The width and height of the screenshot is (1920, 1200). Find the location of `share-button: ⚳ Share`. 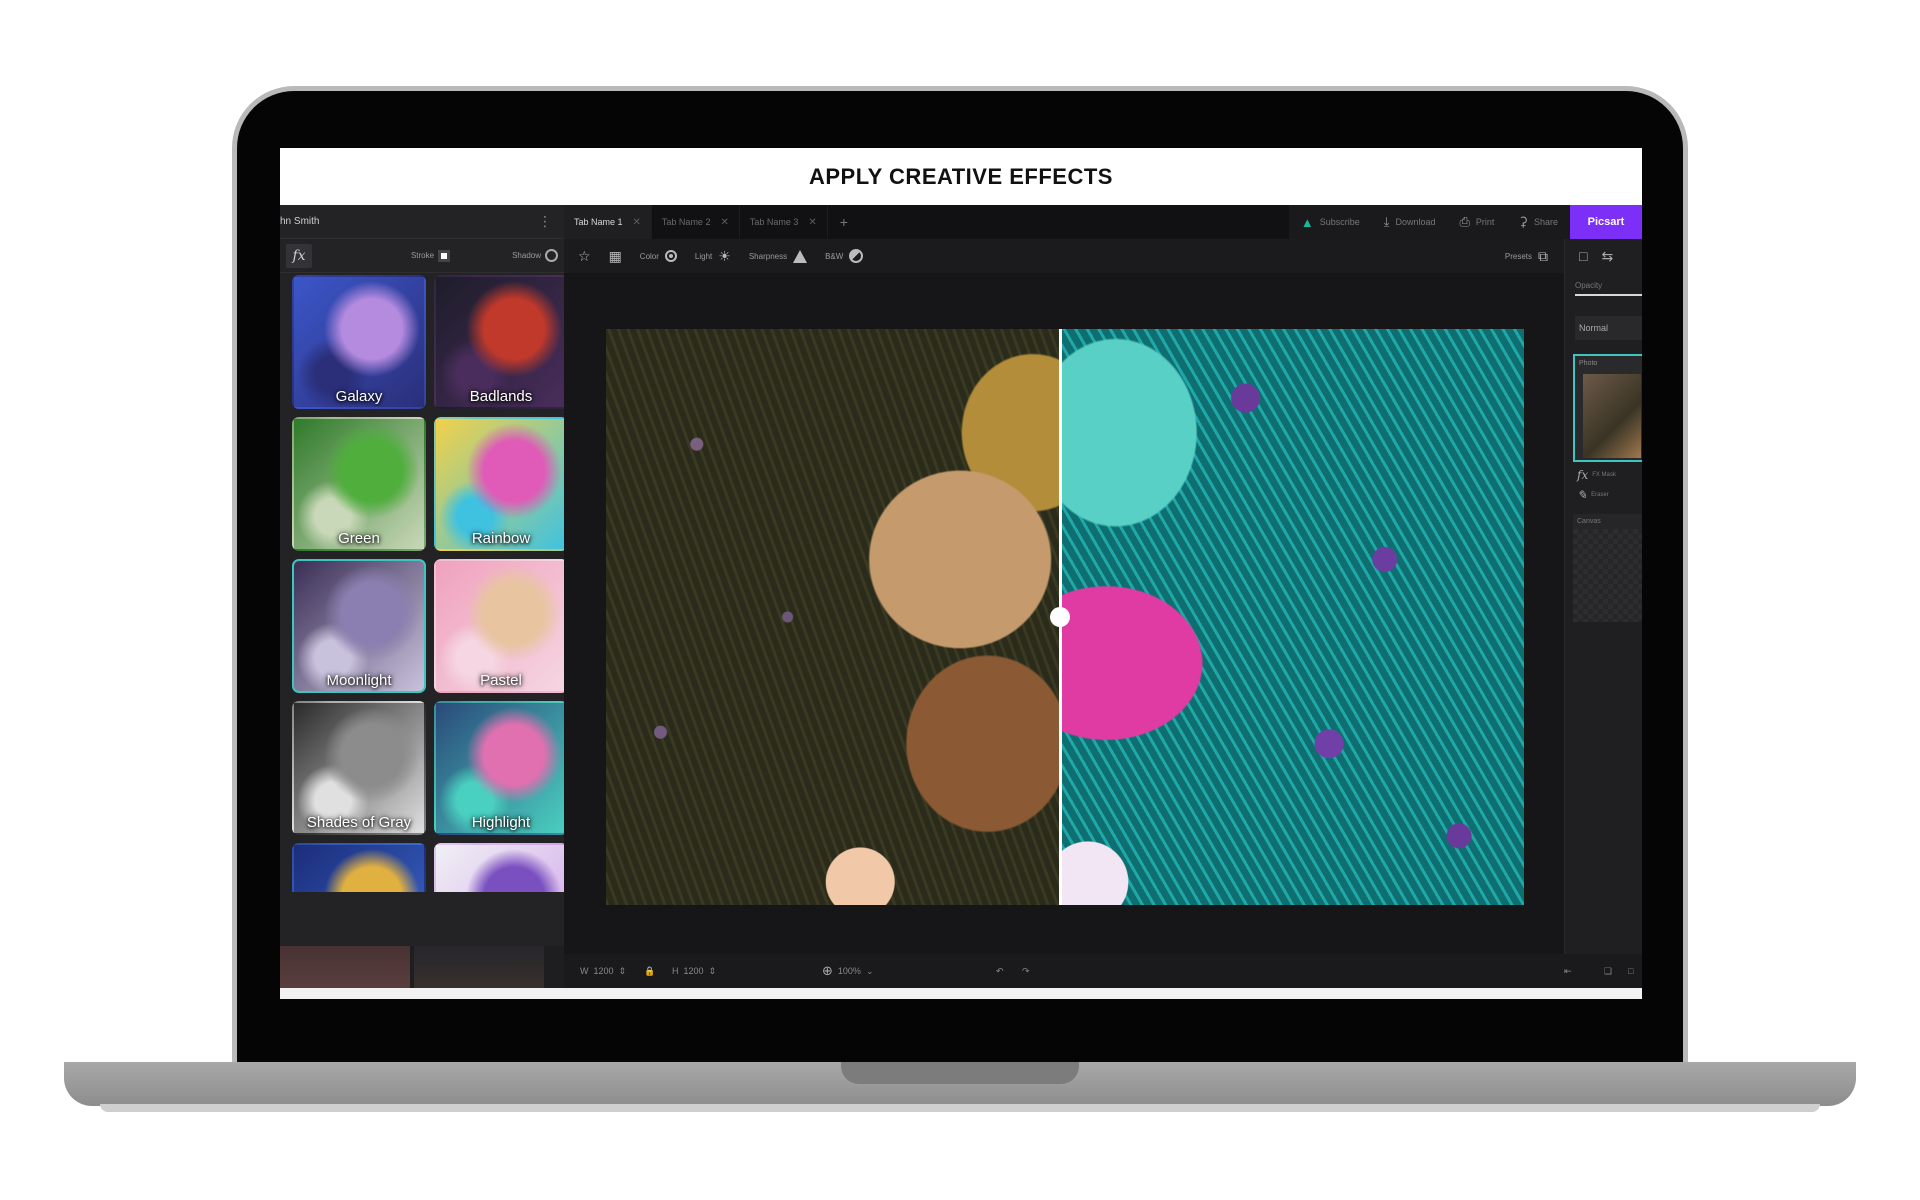

share-button: ⚳ Share is located at coordinates (1538, 222).